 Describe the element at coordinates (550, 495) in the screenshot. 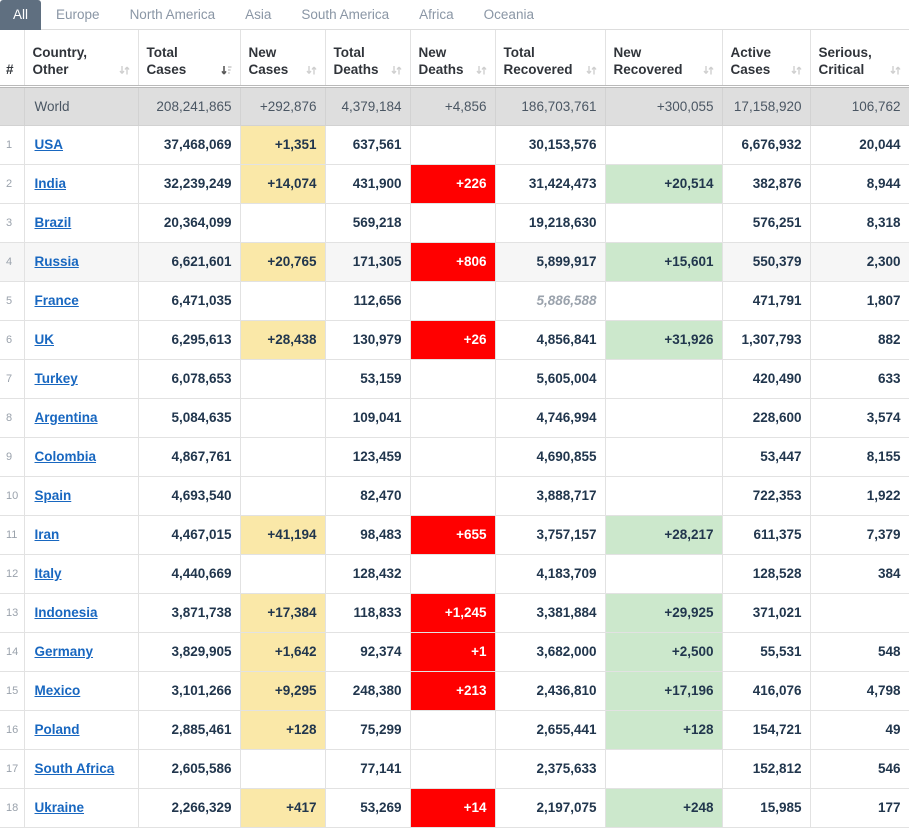

I see `total-recovered-cell: 3,888,717` at that location.